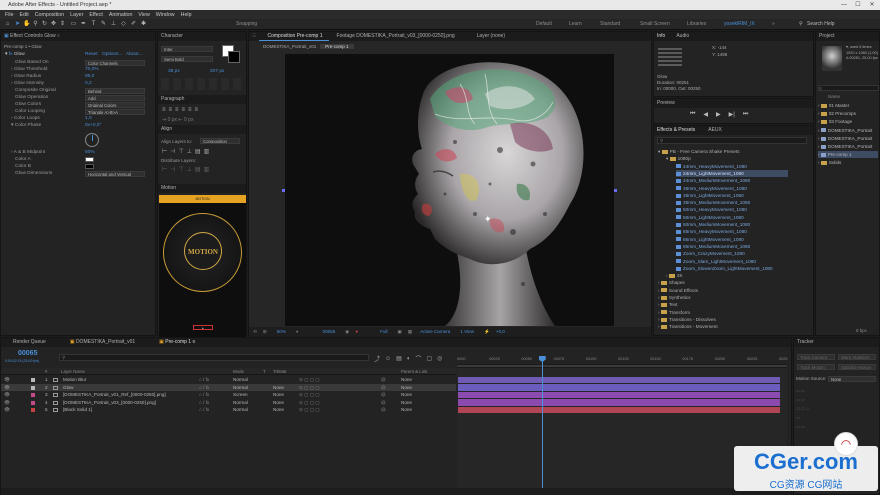 The image size is (880, 495). I want to click on preset-1080p-folder: ▾ 1080p, so click(678, 158).